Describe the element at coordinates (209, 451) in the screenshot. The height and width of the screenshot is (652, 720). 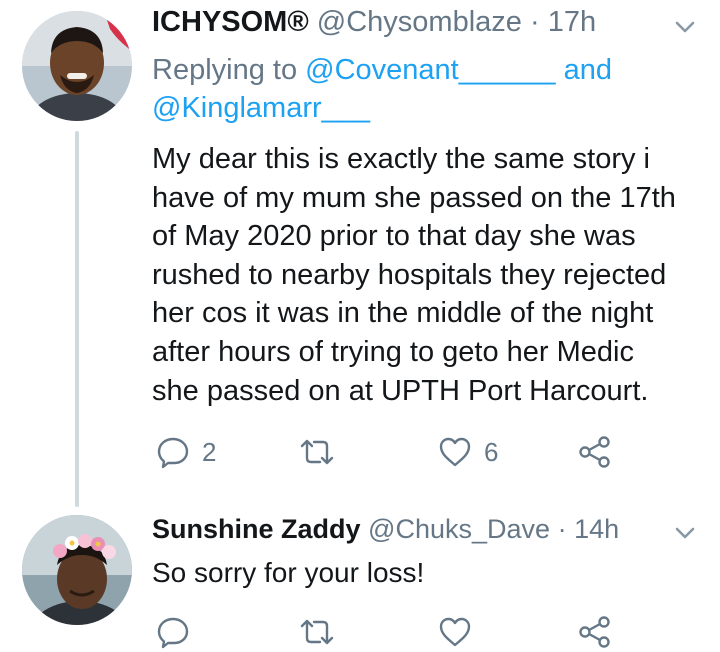
I see `reply-count: 2` at that location.